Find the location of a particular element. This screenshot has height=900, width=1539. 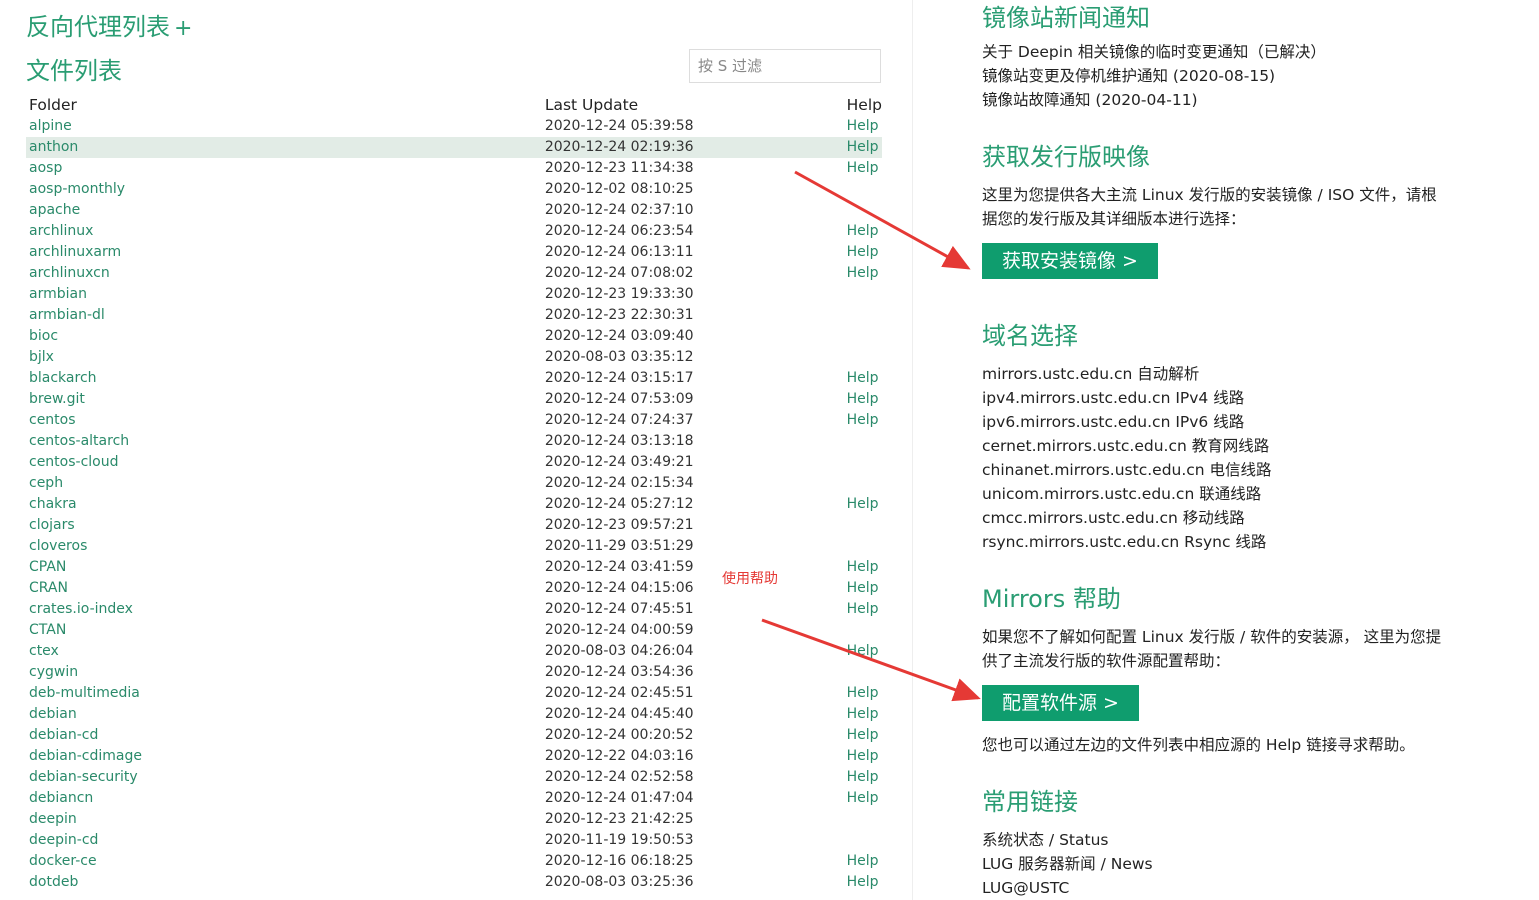

folder-link: centos-altarch is located at coordinates (79, 441).